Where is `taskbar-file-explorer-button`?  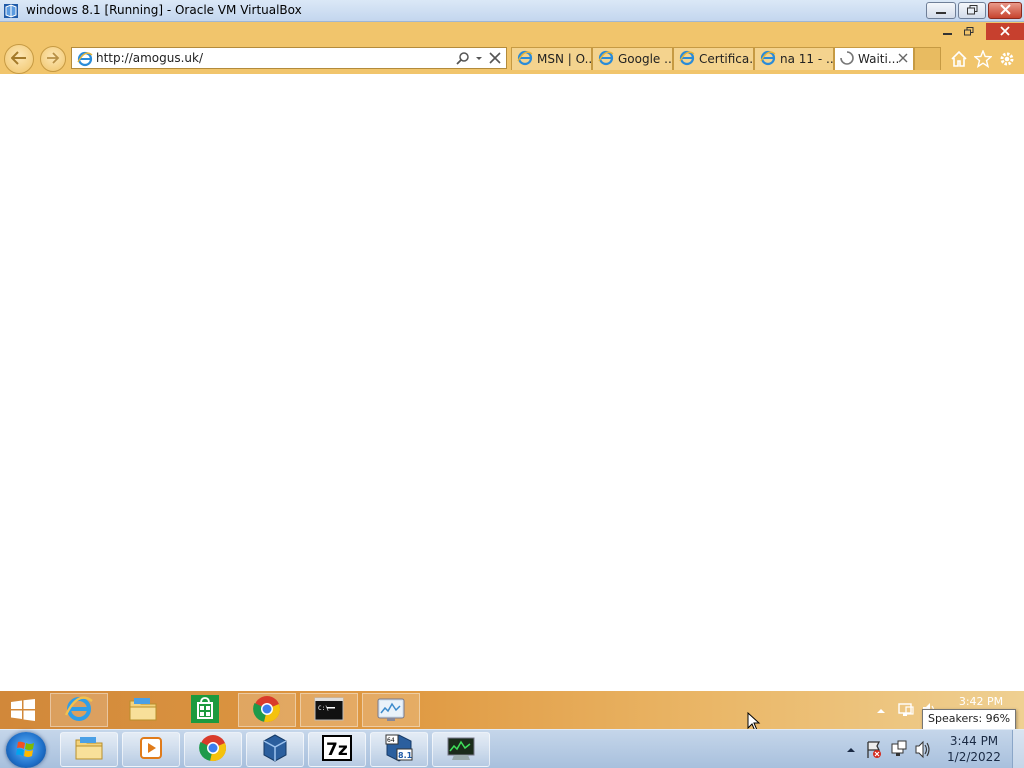 taskbar-file-explorer-button is located at coordinates (143, 710).